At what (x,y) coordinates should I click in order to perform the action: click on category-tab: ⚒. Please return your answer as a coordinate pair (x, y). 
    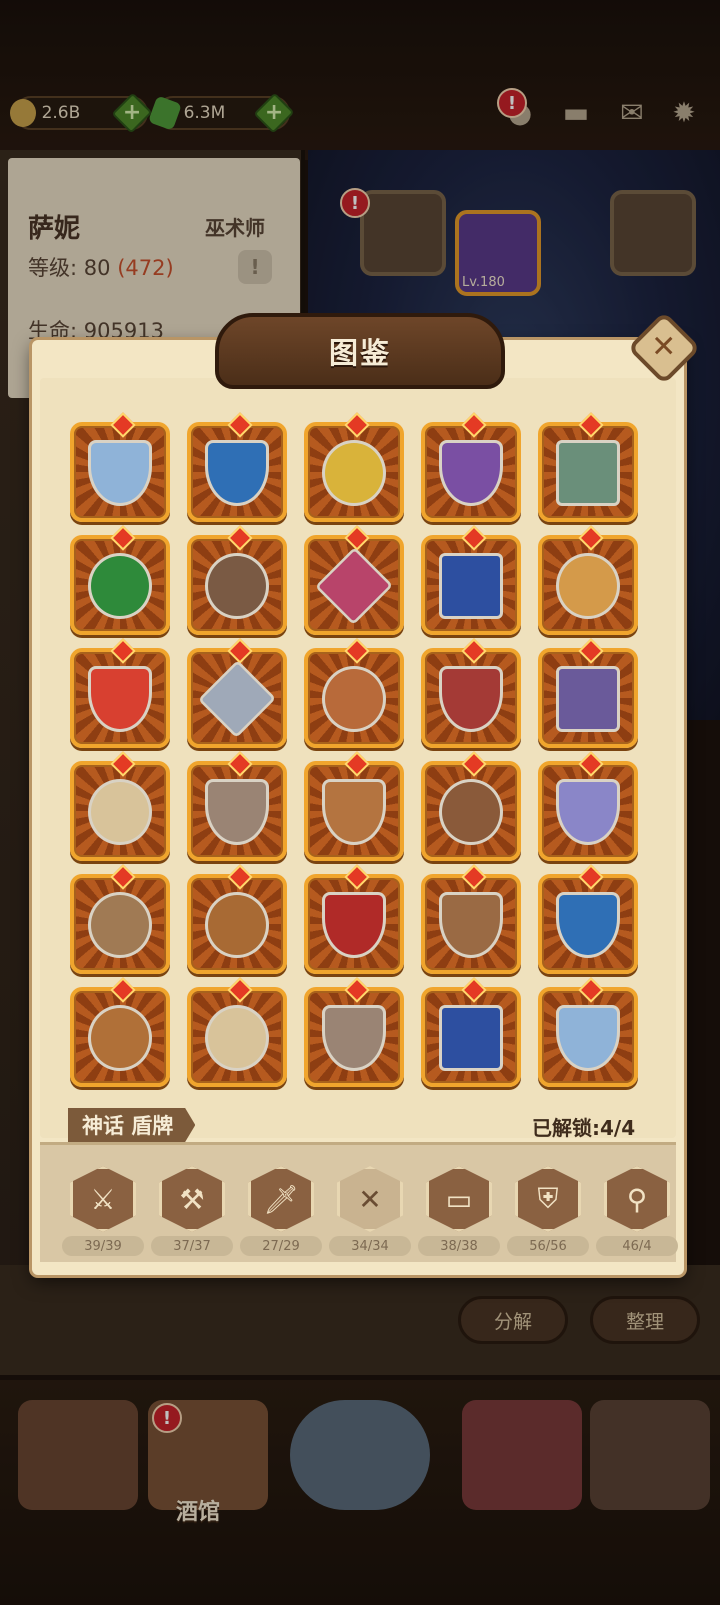
    Looking at the image, I should click on (192, 1203).